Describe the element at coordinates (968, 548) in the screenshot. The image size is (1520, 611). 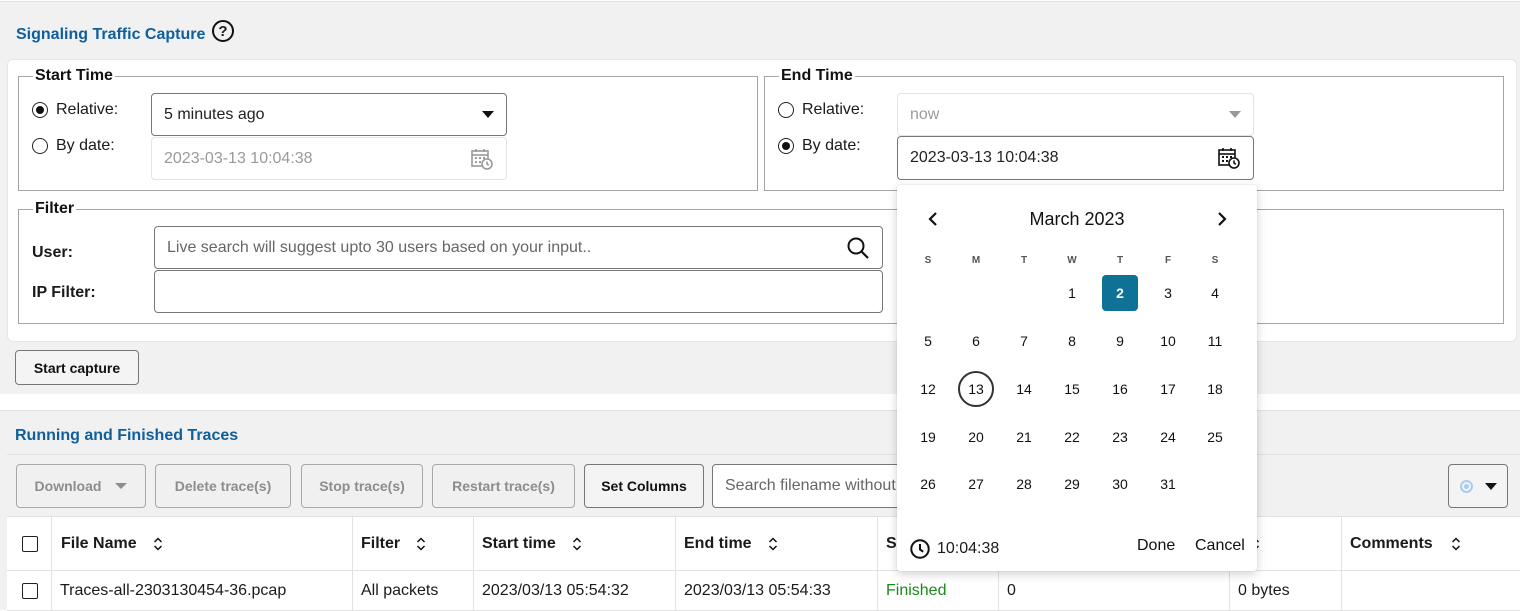
I see `time-value: 10:04:38` at that location.